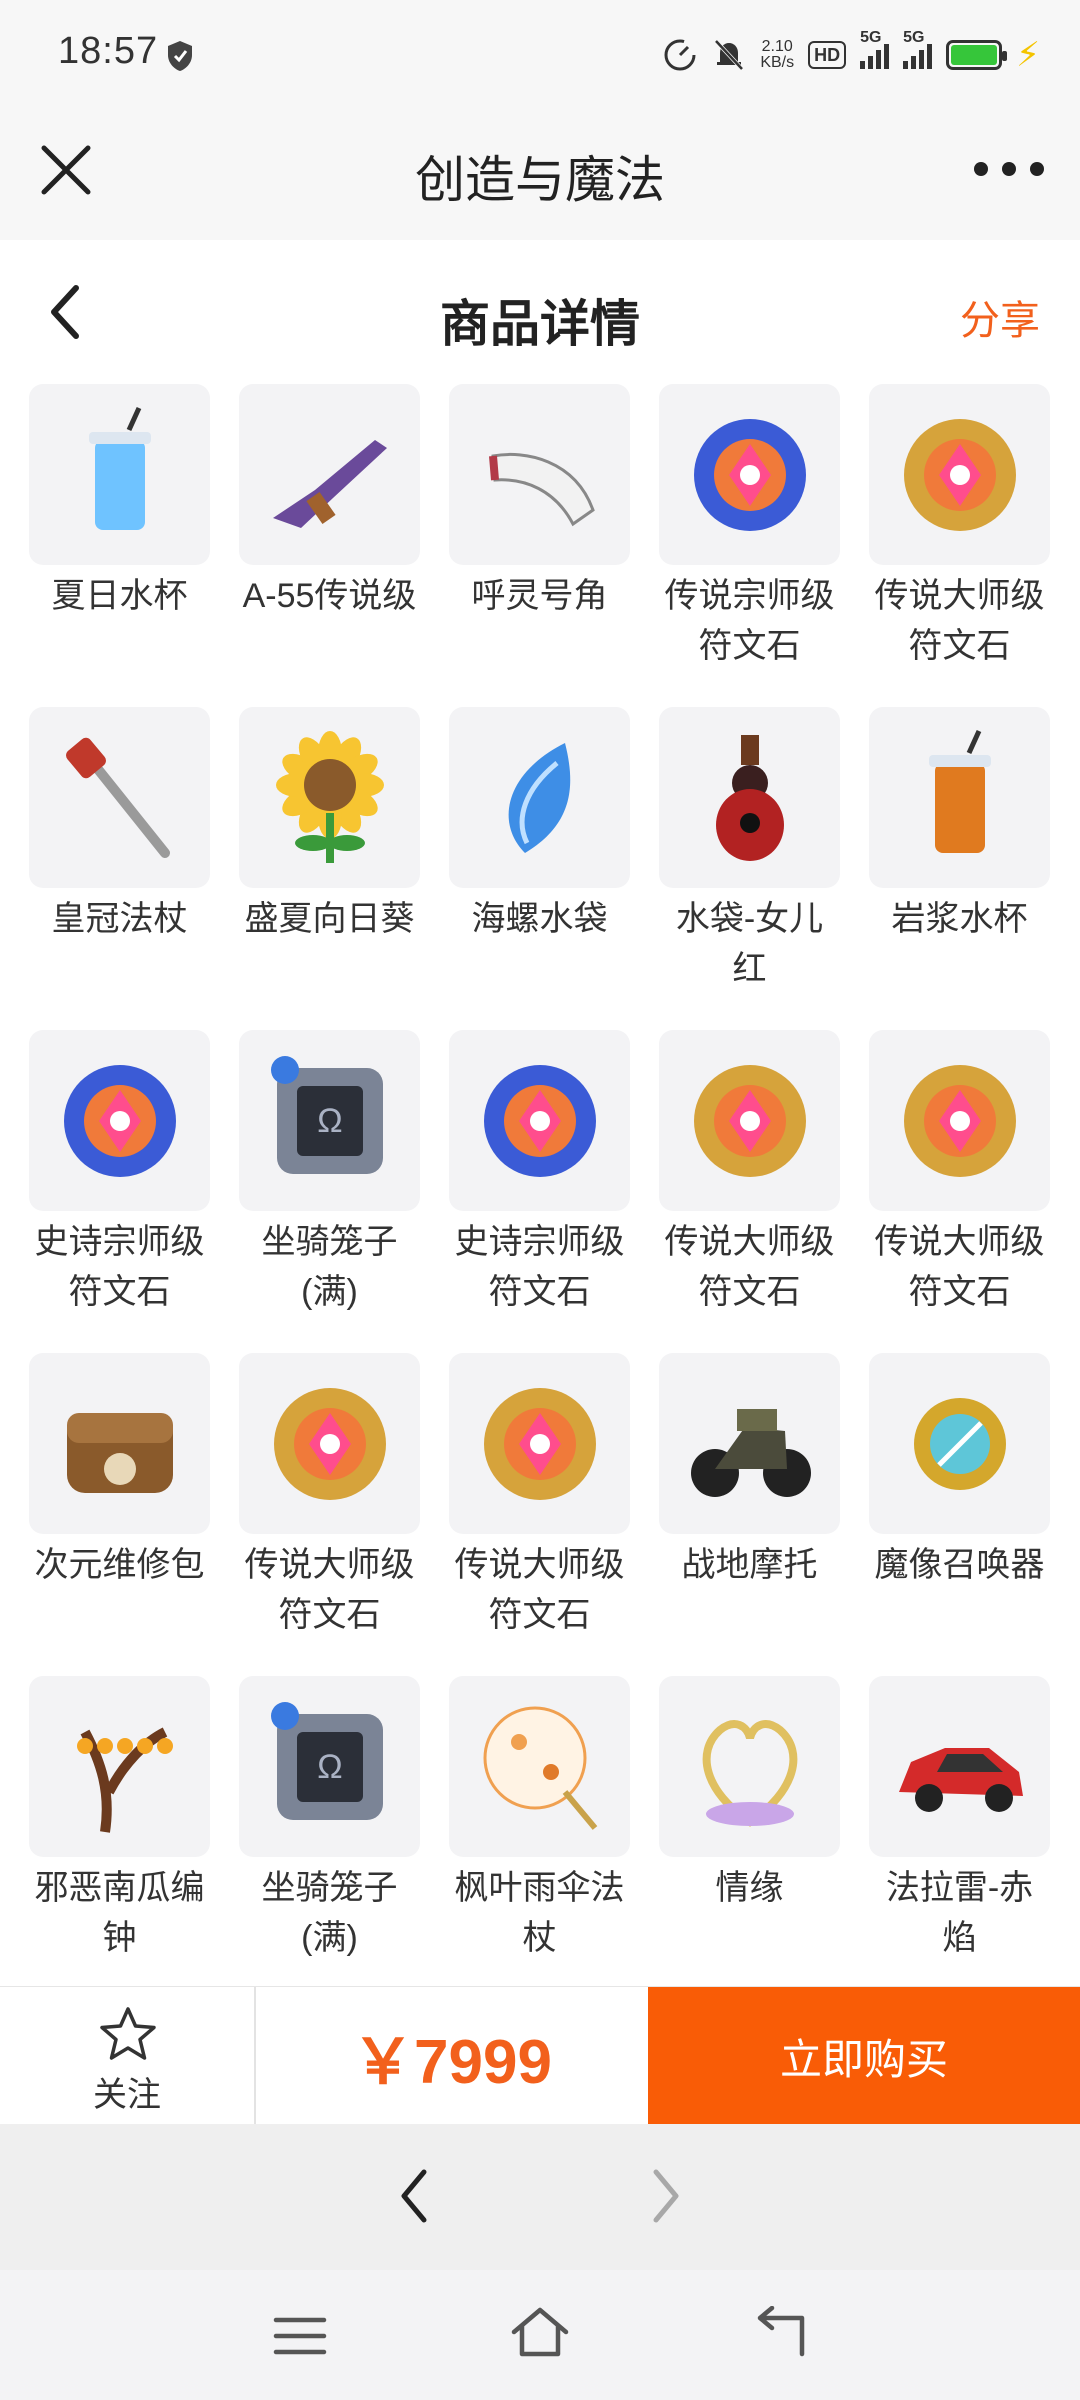  Describe the element at coordinates (539, 797) in the screenshot. I see `conch-icon` at that location.